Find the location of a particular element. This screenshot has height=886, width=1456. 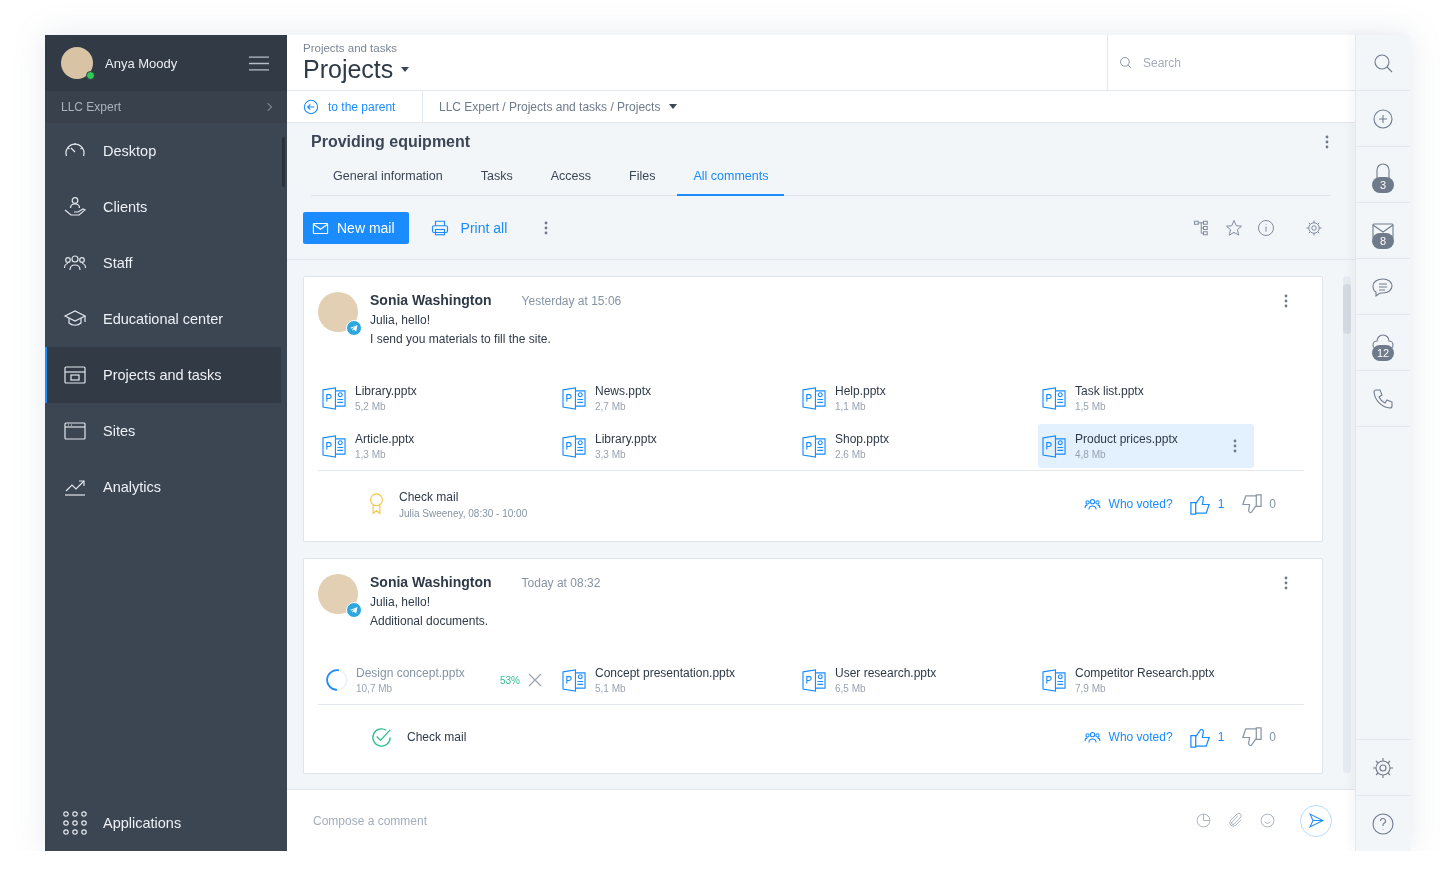

tab: General information is located at coordinates (388, 178).